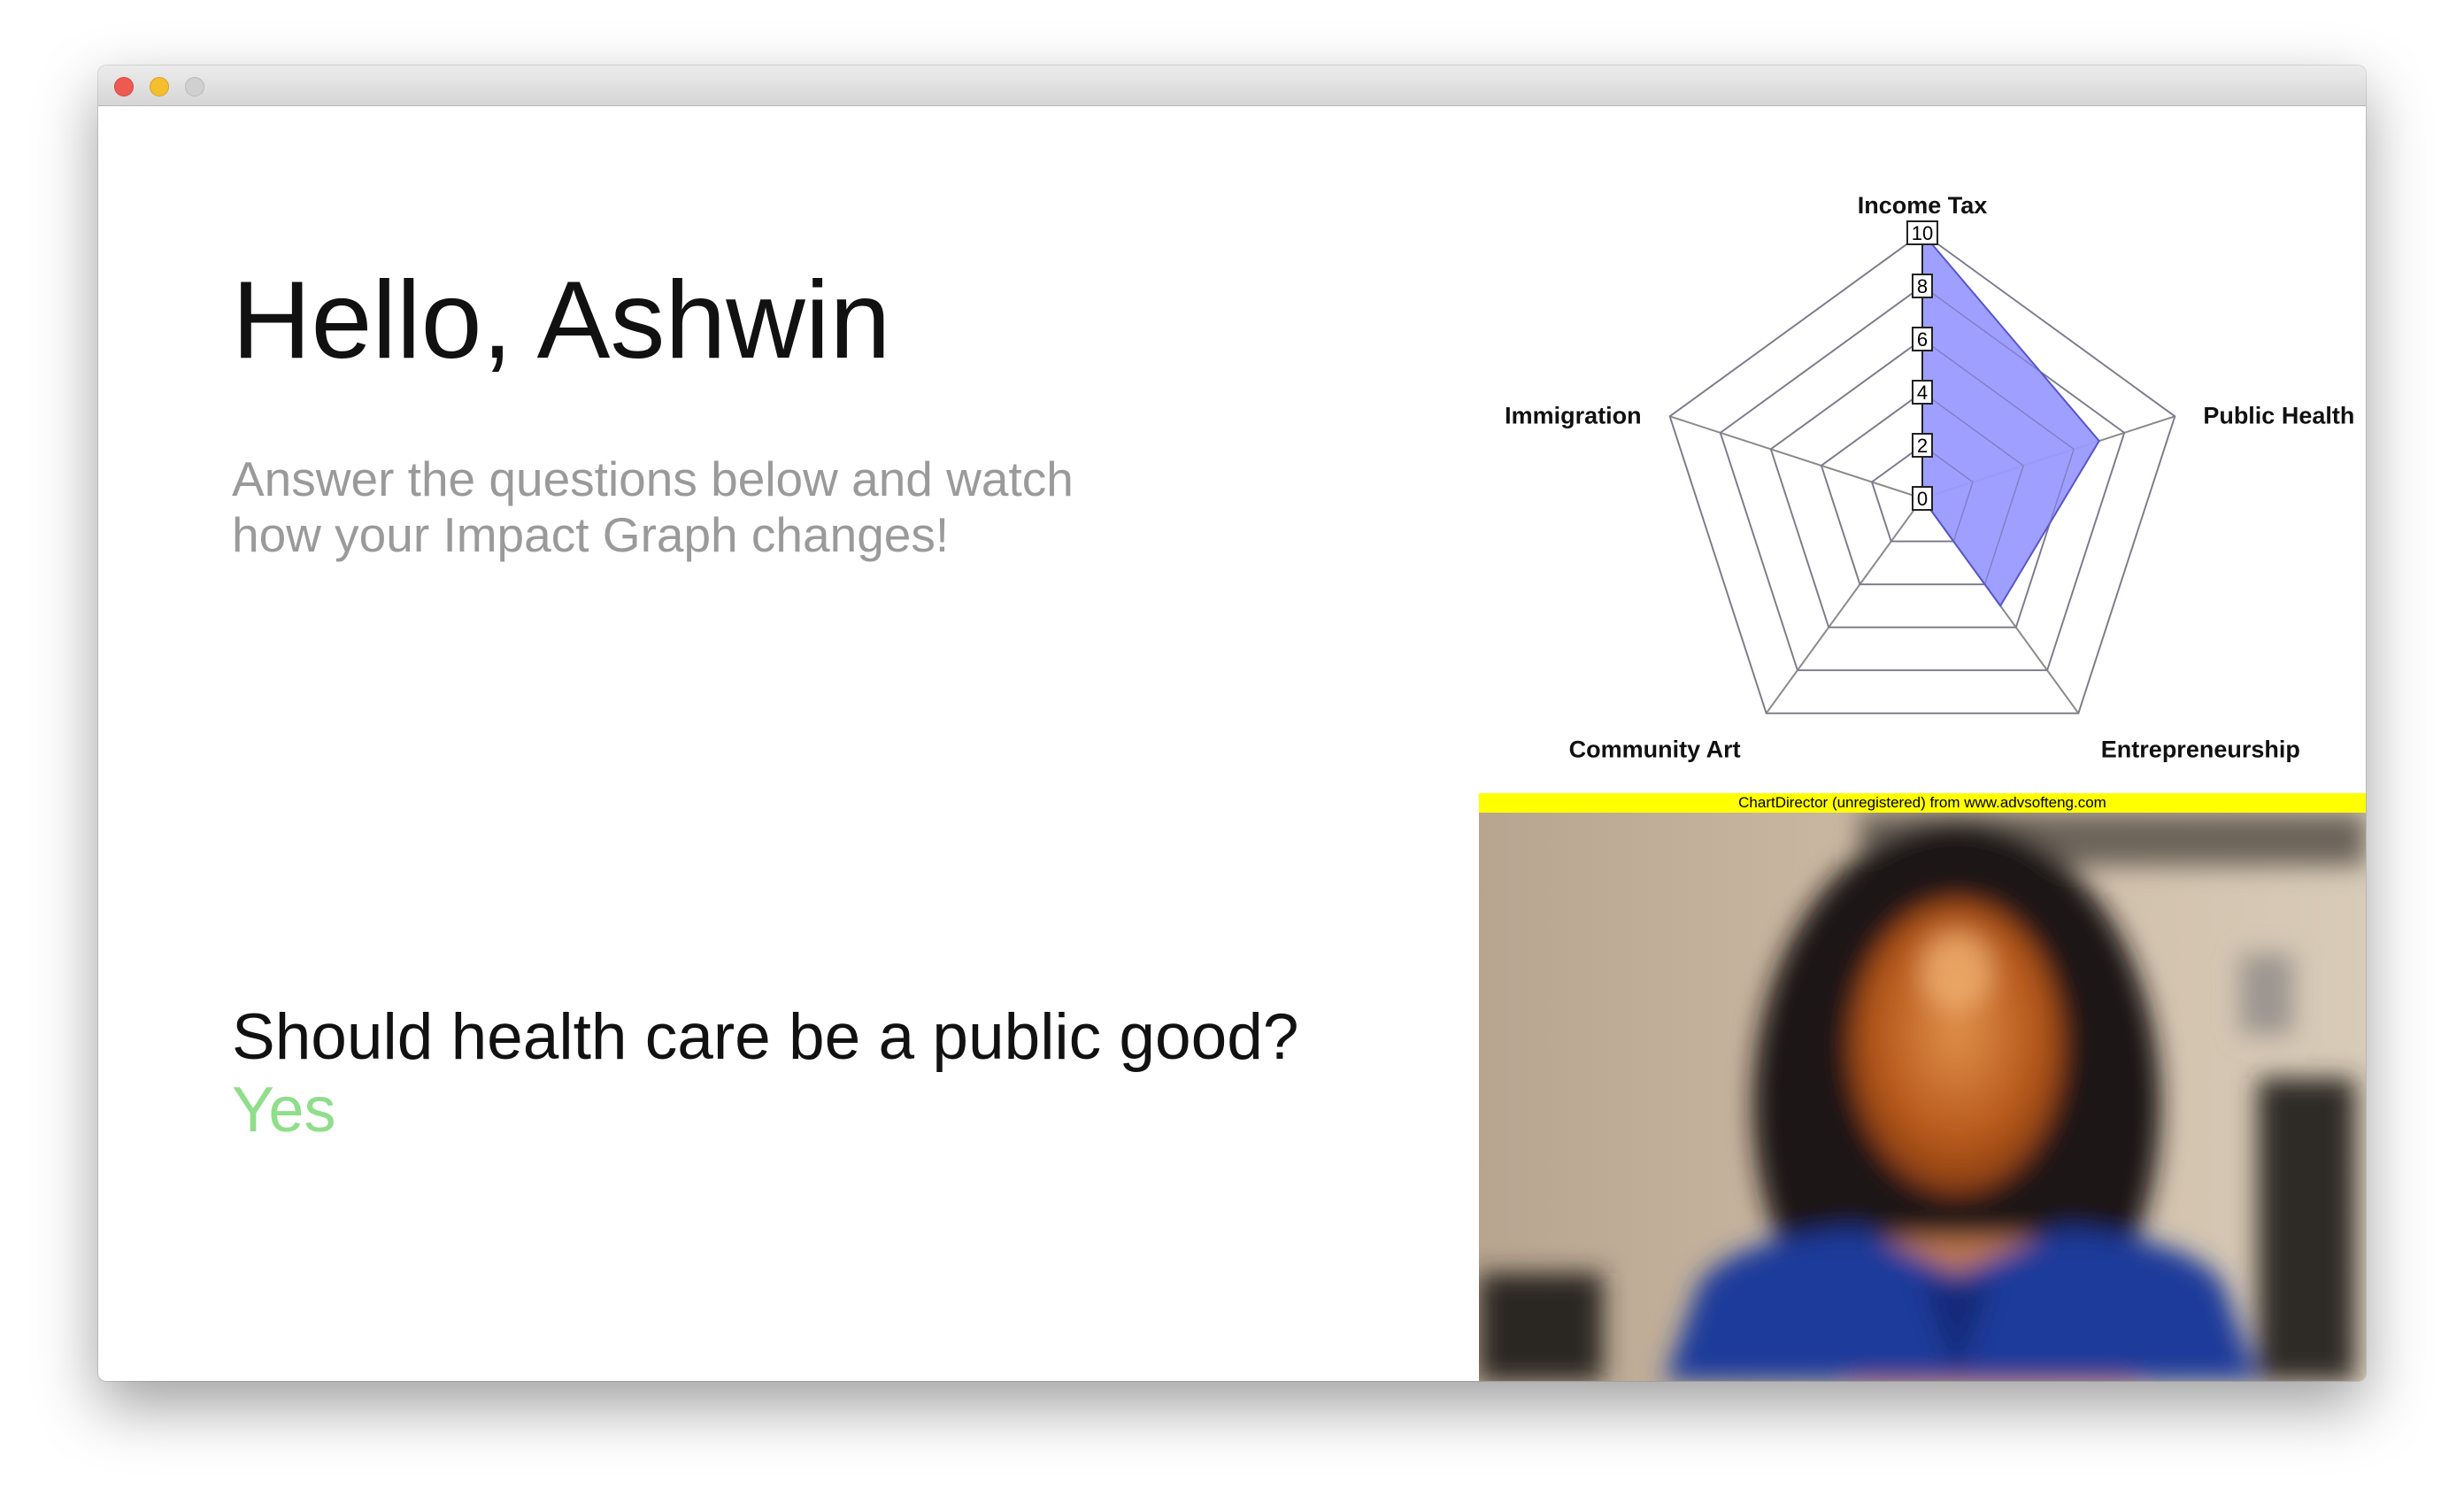 Image resolution: width=2464 pixels, height=1512 pixels. What do you see at coordinates (1923, 205) in the screenshot?
I see `radar-axis-label: Income Tax` at bounding box center [1923, 205].